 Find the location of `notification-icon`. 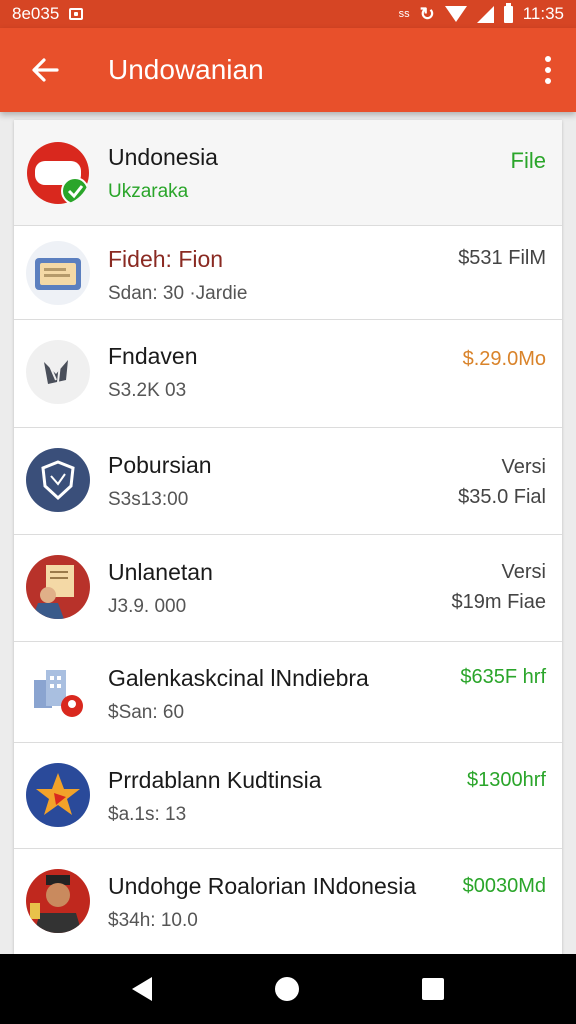

notification-icon is located at coordinates (76, 14).